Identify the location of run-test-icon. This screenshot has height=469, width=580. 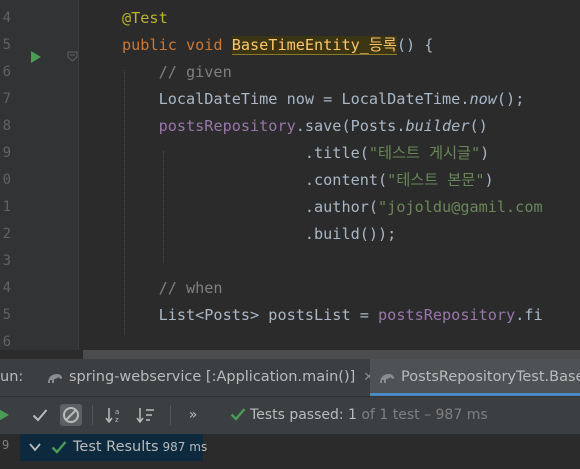
(36, 57).